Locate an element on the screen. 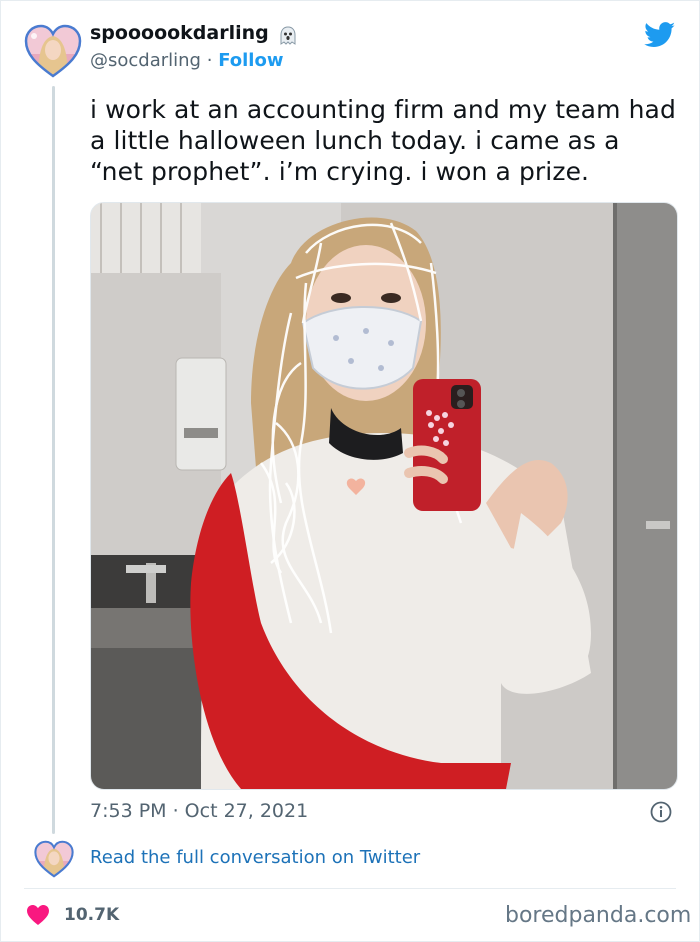 The image size is (700, 942). watermark: boredpanda.com is located at coordinates (598, 915).